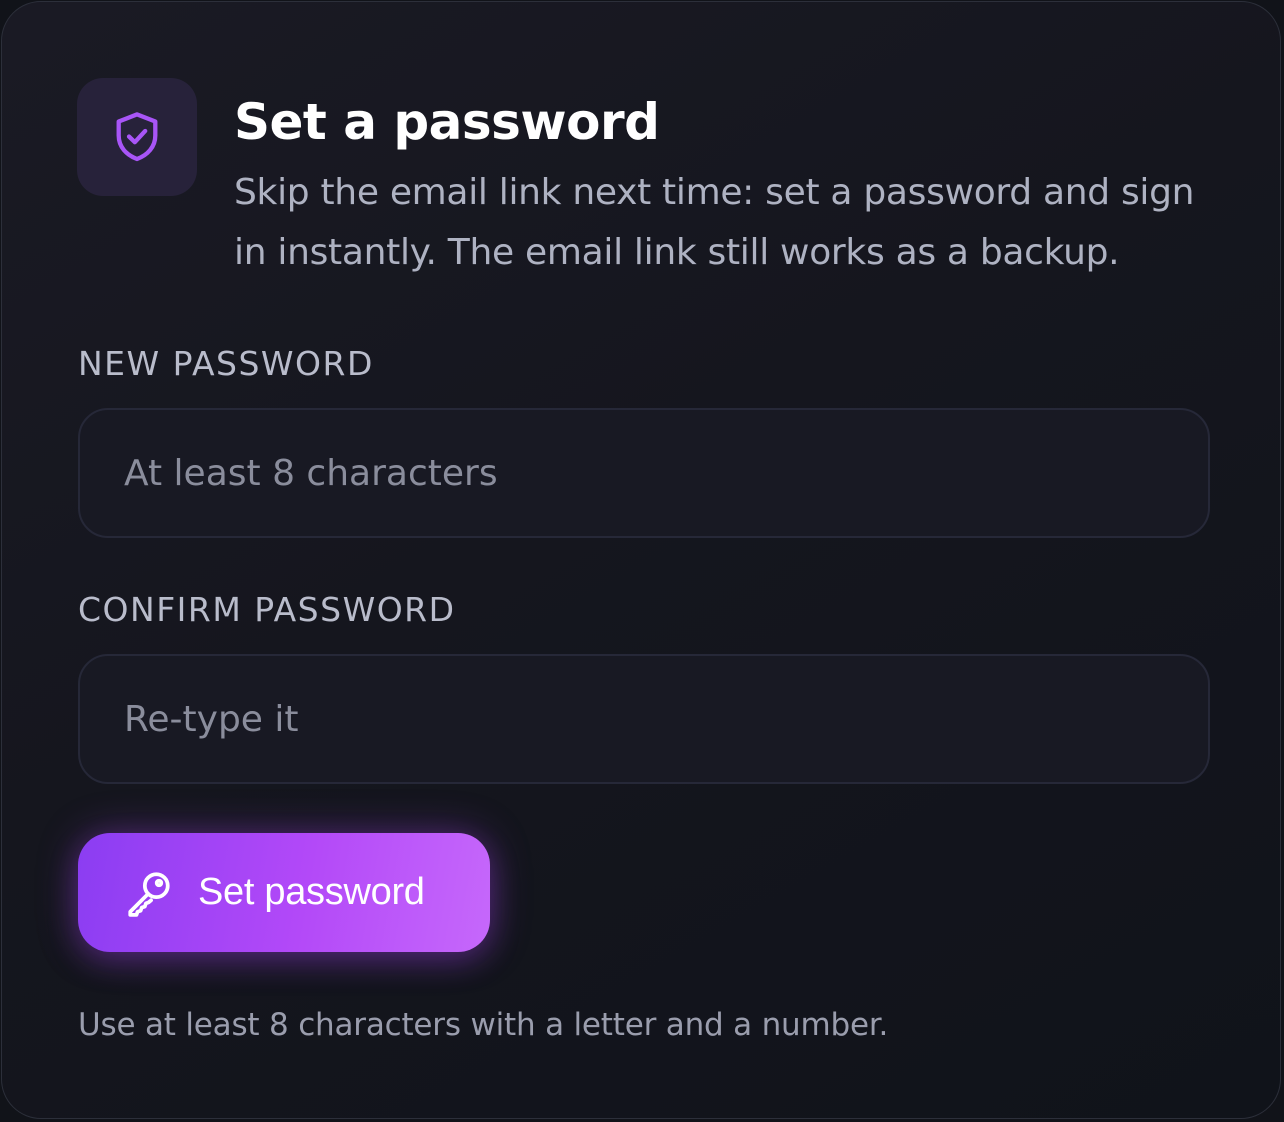 Image resolution: width=1284 pixels, height=1122 pixels. What do you see at coordinates (149, 893) in the screenshot?
I see `key-icon` at bounding box center [149, 893].